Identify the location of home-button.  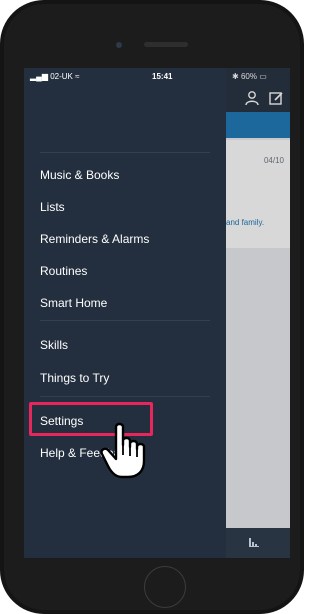
(165, 587).